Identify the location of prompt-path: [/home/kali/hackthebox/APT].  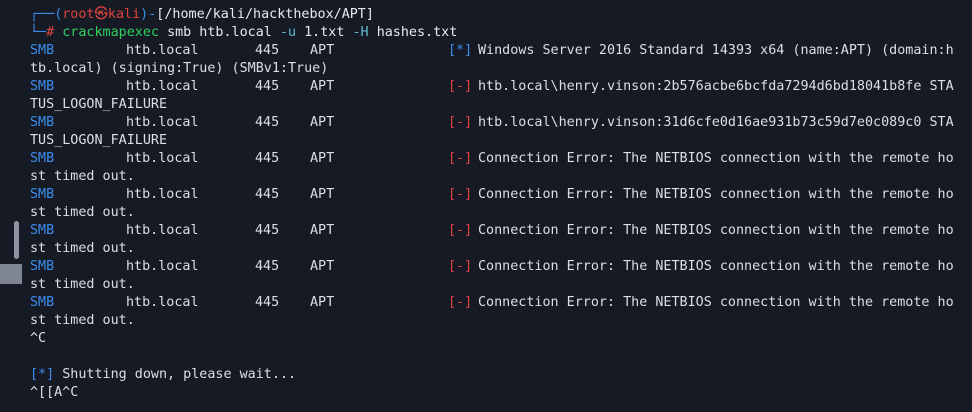
(265, 14).